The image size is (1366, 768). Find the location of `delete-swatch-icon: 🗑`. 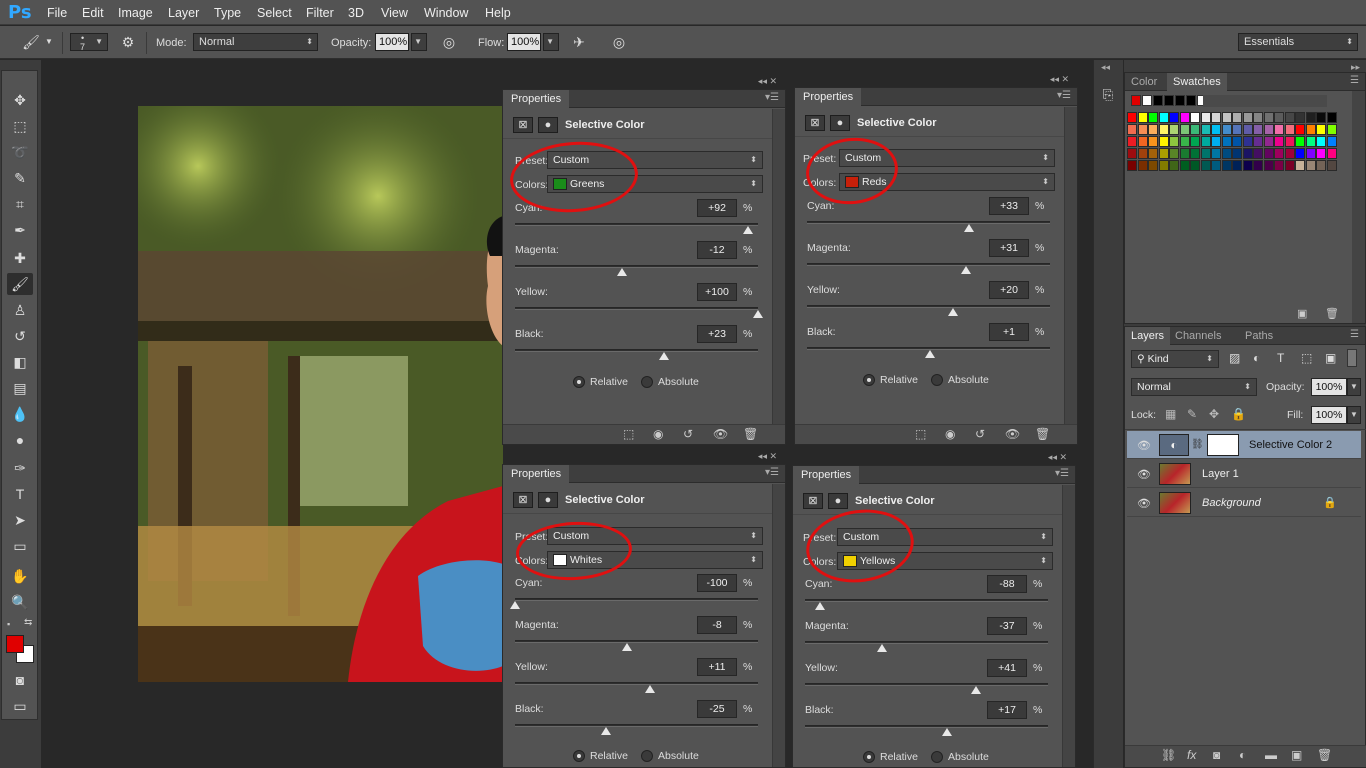

delete-swatch-icon: 🗑 is located at coordinates (1332, 313).